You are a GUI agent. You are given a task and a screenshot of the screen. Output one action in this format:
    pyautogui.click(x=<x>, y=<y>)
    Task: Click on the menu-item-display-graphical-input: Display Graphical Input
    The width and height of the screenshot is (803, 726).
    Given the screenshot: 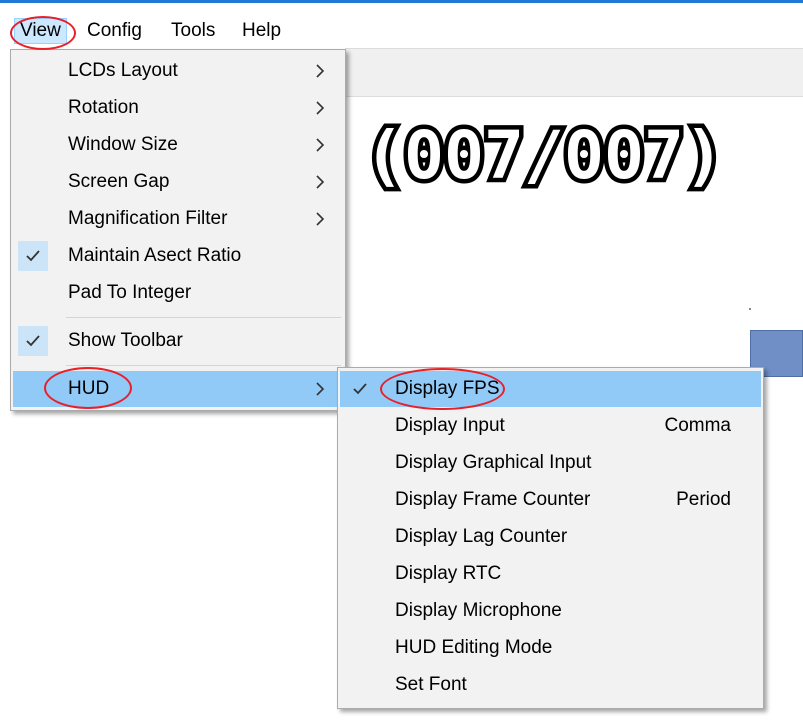 What is the action you would take?
    pyautogui.click(x=550, y=463)
    